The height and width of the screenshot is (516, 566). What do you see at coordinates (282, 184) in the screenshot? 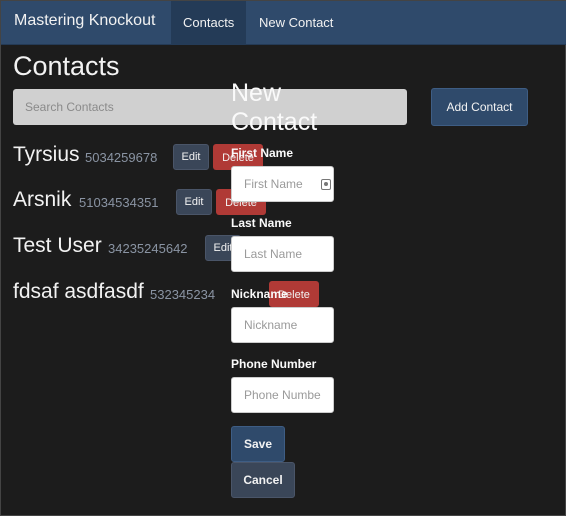
I see `first-name-input` at bounding box center [282, 184].